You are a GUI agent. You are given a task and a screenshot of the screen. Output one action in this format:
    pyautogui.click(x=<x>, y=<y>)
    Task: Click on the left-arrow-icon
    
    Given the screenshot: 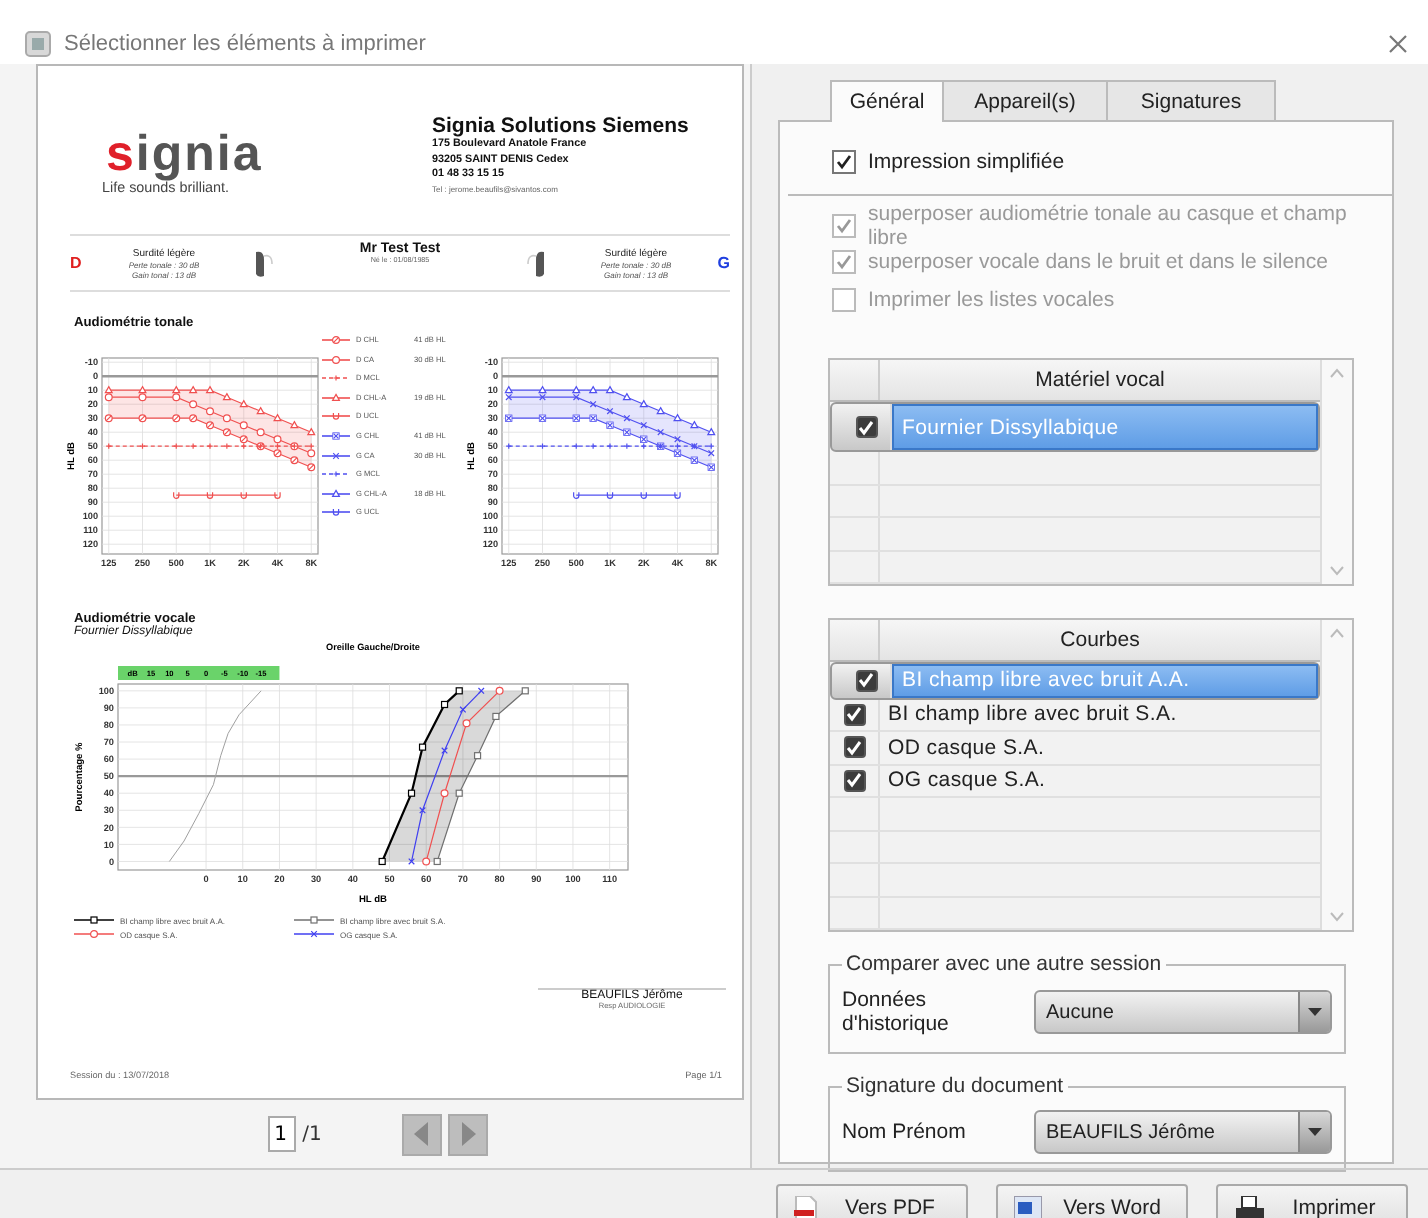 What is the action you would take?
    pyautogui.click(x=421, y=1134)
    